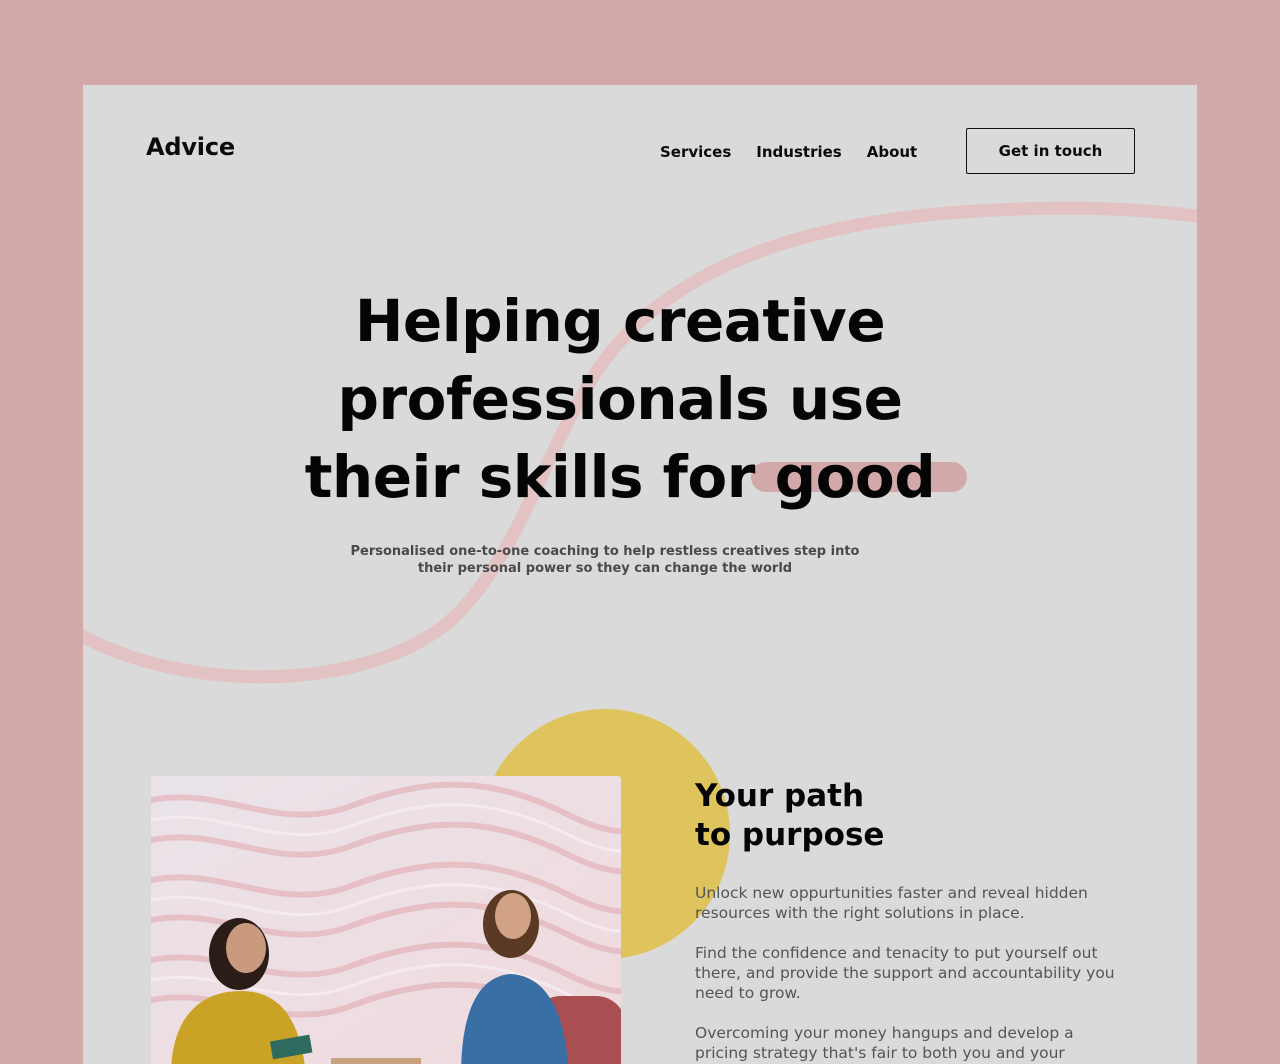 This screenshot has width=1280, height=1064. I want to click on nav-about: About, so click(892, 152).